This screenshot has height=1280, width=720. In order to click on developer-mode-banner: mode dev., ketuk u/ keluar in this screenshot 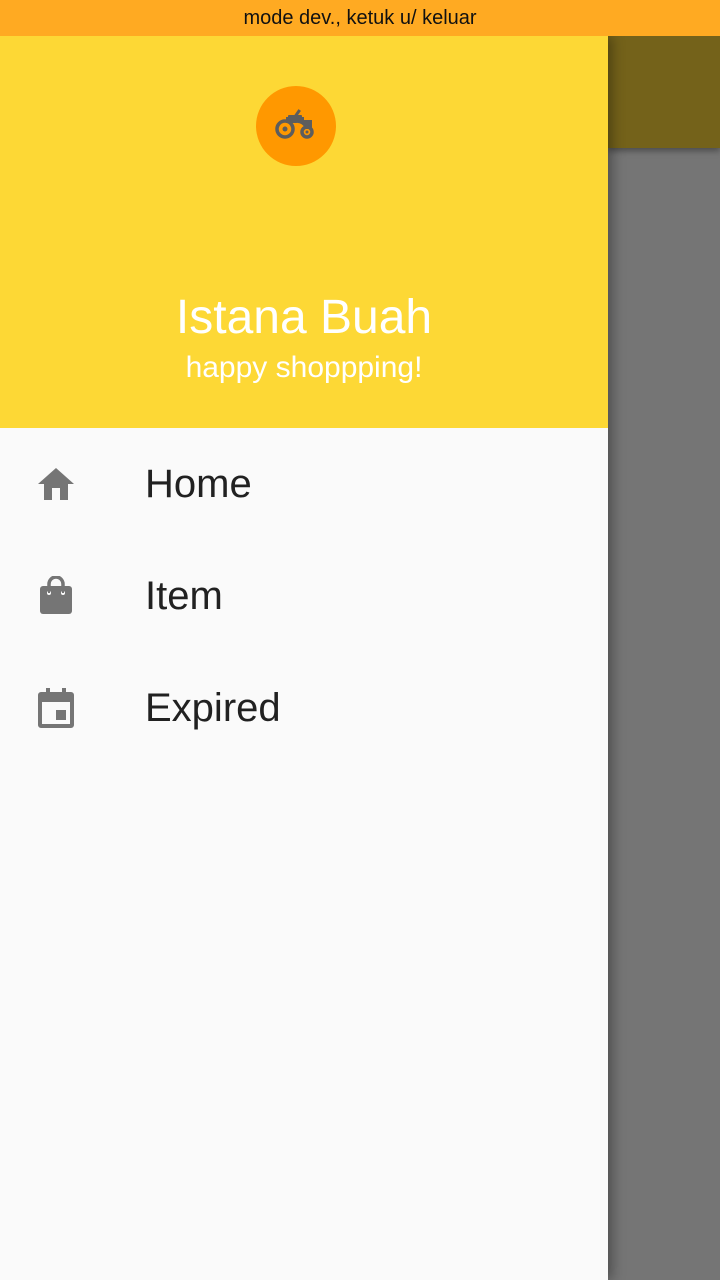, I will do `click(360, 18)`.